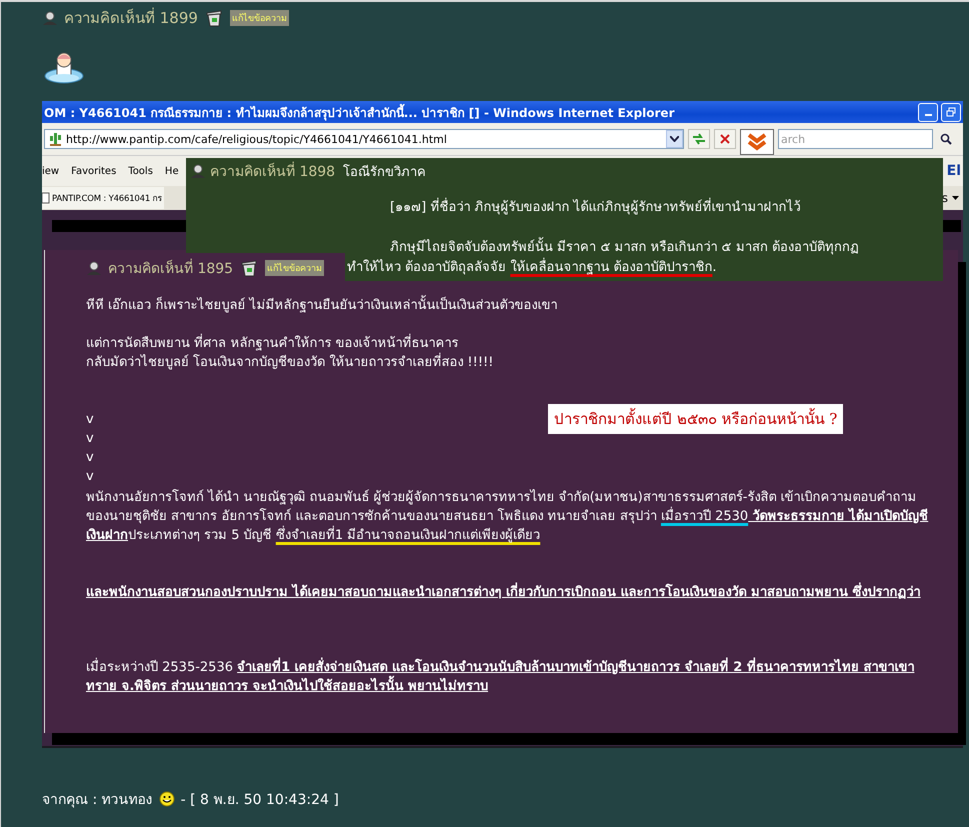 The width and height of the screenshot is (969, 827). What do you see at coordinates (510, 353) in the screenshot?
I see `post-paragraph: แต่การนัดสืบพยาน ที่ศาล หลักฐานคำให้การ ของเจ้าหน้าที่ธนาคาร กลับมัดว่าไชยบูลย์ โอนเงินจากบัญชีของวัด ให้นายถาวรจำเลยที่สอง !!!!!` at bounding box center [510, 353].